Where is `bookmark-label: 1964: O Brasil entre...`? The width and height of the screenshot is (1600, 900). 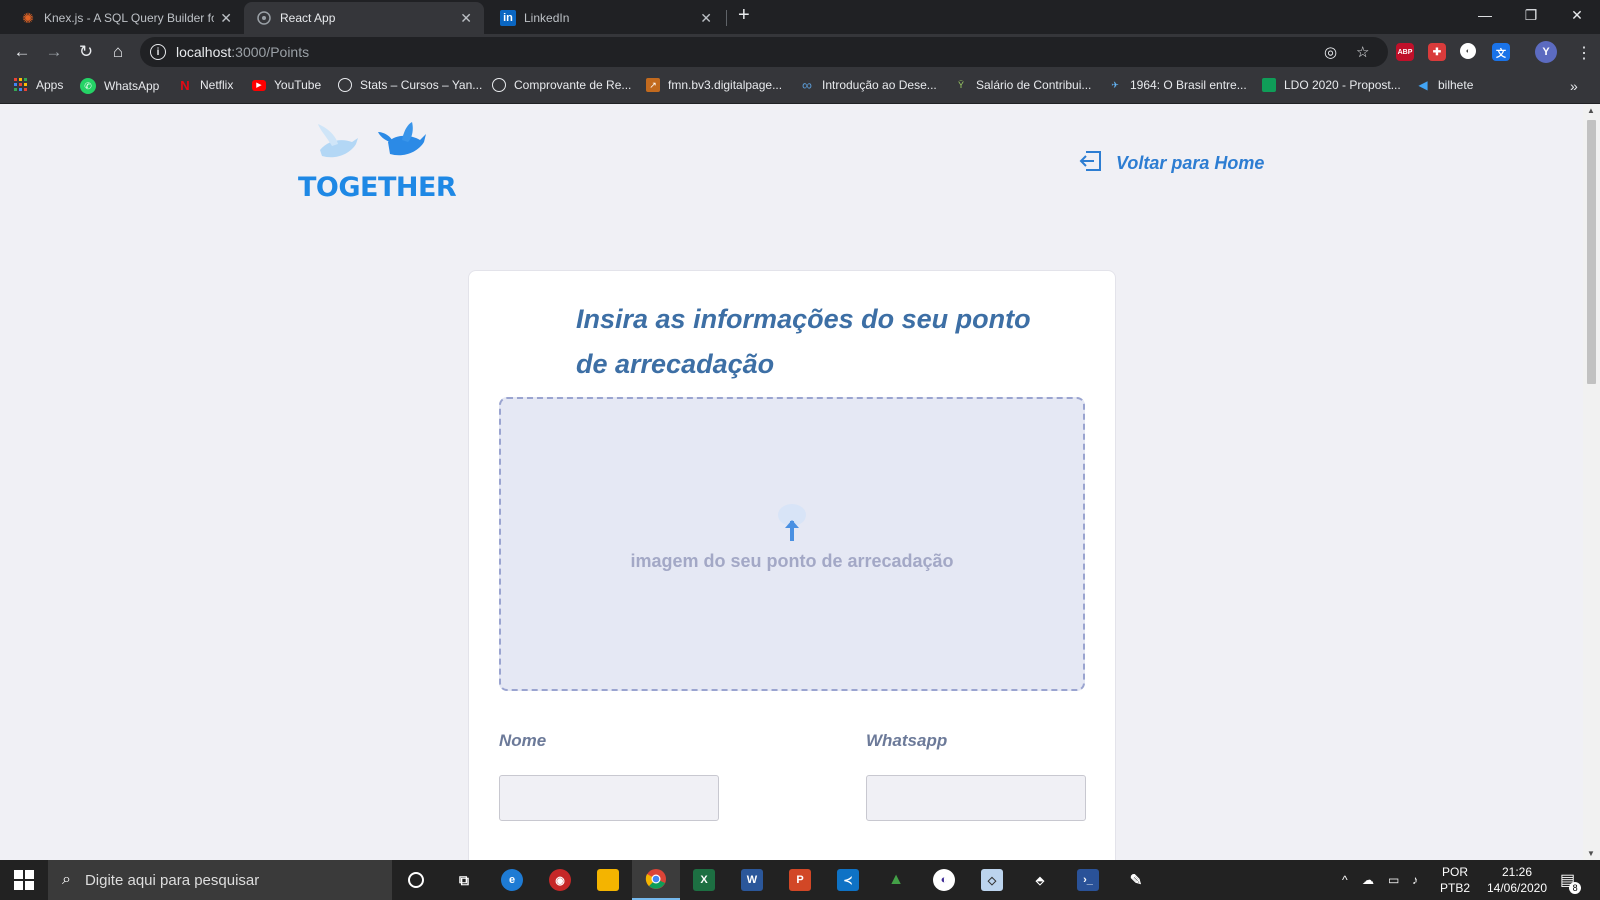
bookmark-label: 1964: O Brasil entre... is located at coordinates (1188, 85).